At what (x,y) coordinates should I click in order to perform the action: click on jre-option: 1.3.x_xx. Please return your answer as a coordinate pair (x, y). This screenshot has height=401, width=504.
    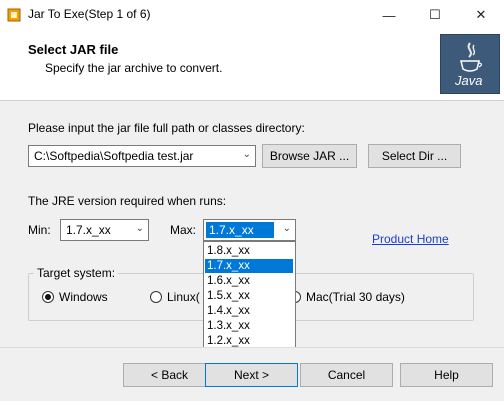
    Looking at the image, I should click on (249, 326).